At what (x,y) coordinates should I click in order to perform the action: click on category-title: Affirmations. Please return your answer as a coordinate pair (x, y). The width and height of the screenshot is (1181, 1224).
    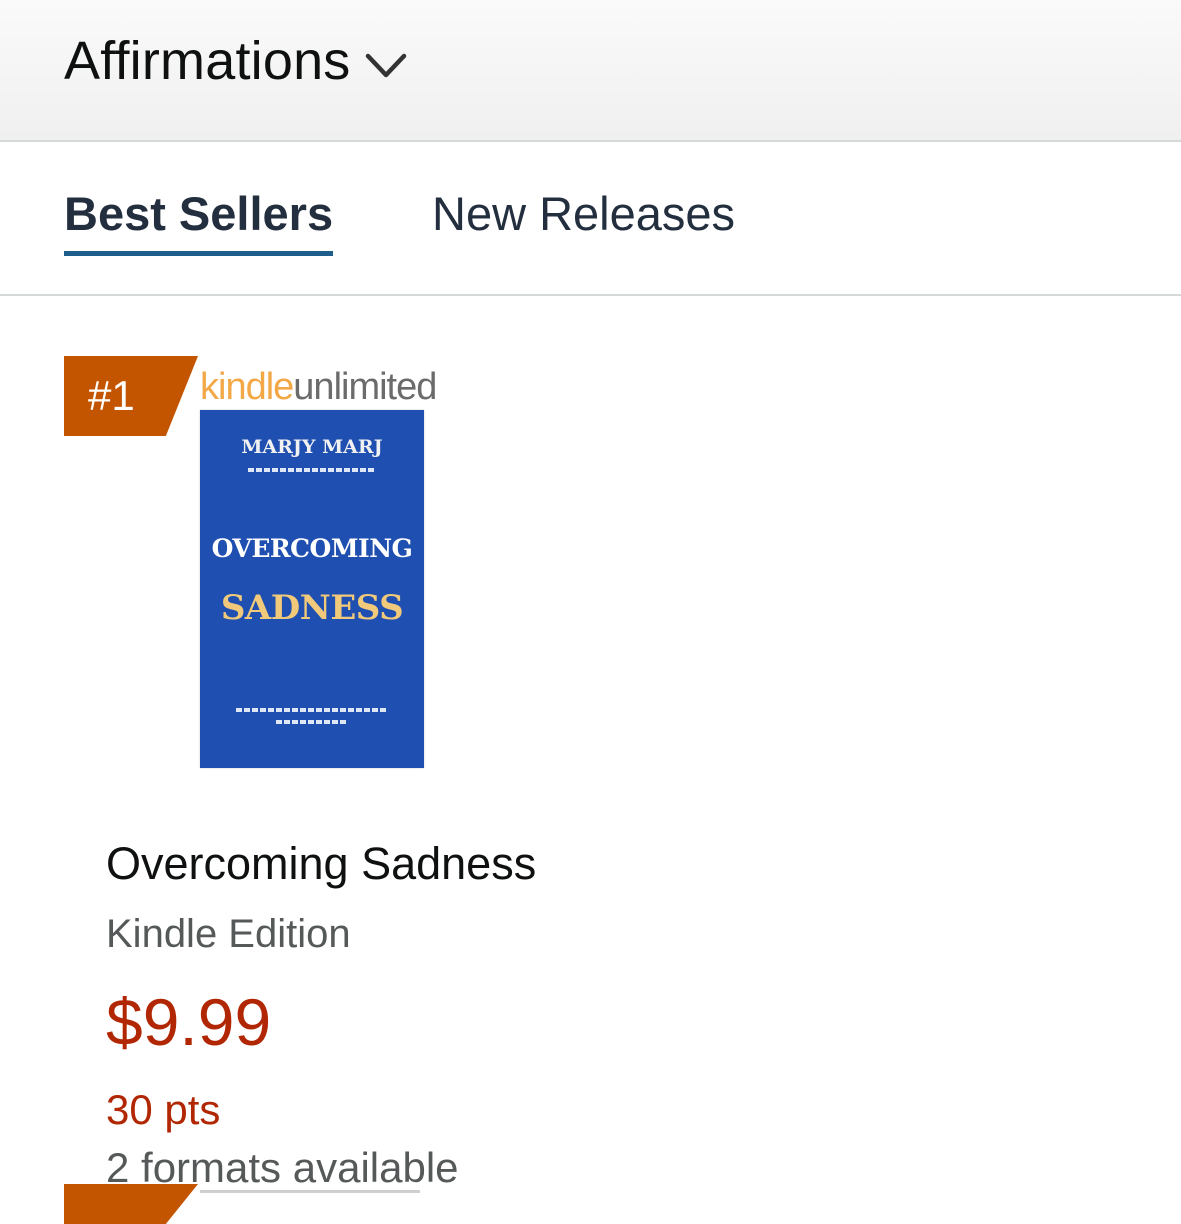
    Looking at the image, I should click on (207, 61).